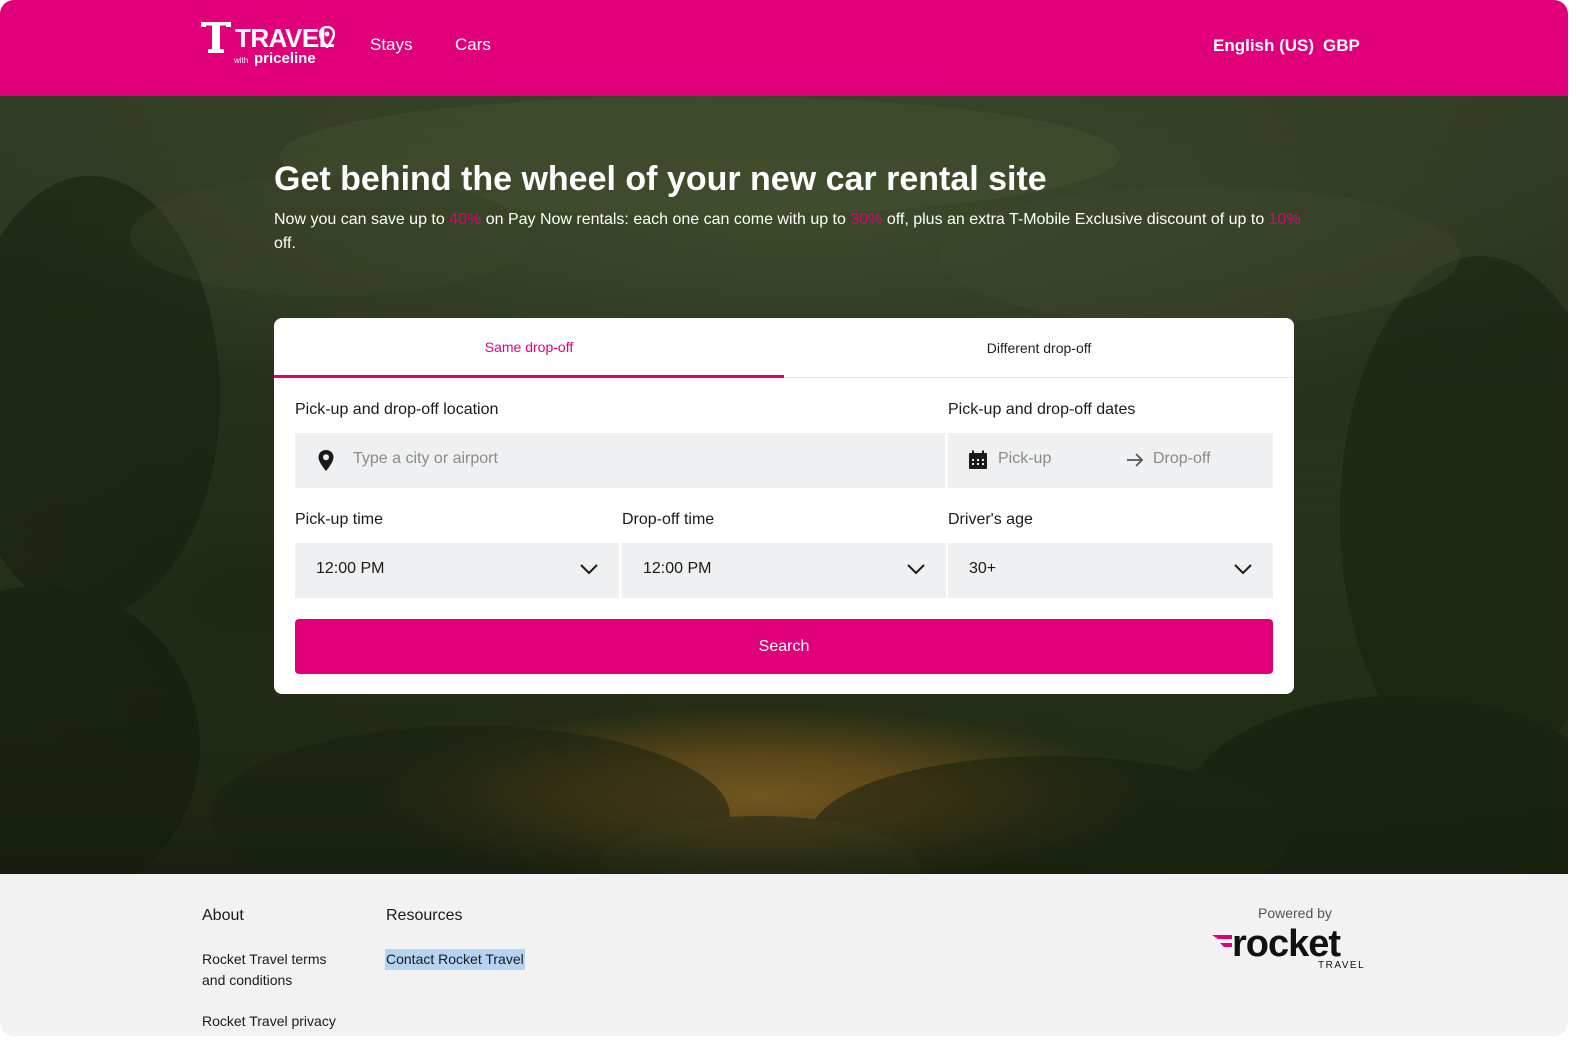 Image resolution: width=1576 pixels, height=1042 pixels. I want to click on rocket-logo-name: rocket, so click(1286, 944).